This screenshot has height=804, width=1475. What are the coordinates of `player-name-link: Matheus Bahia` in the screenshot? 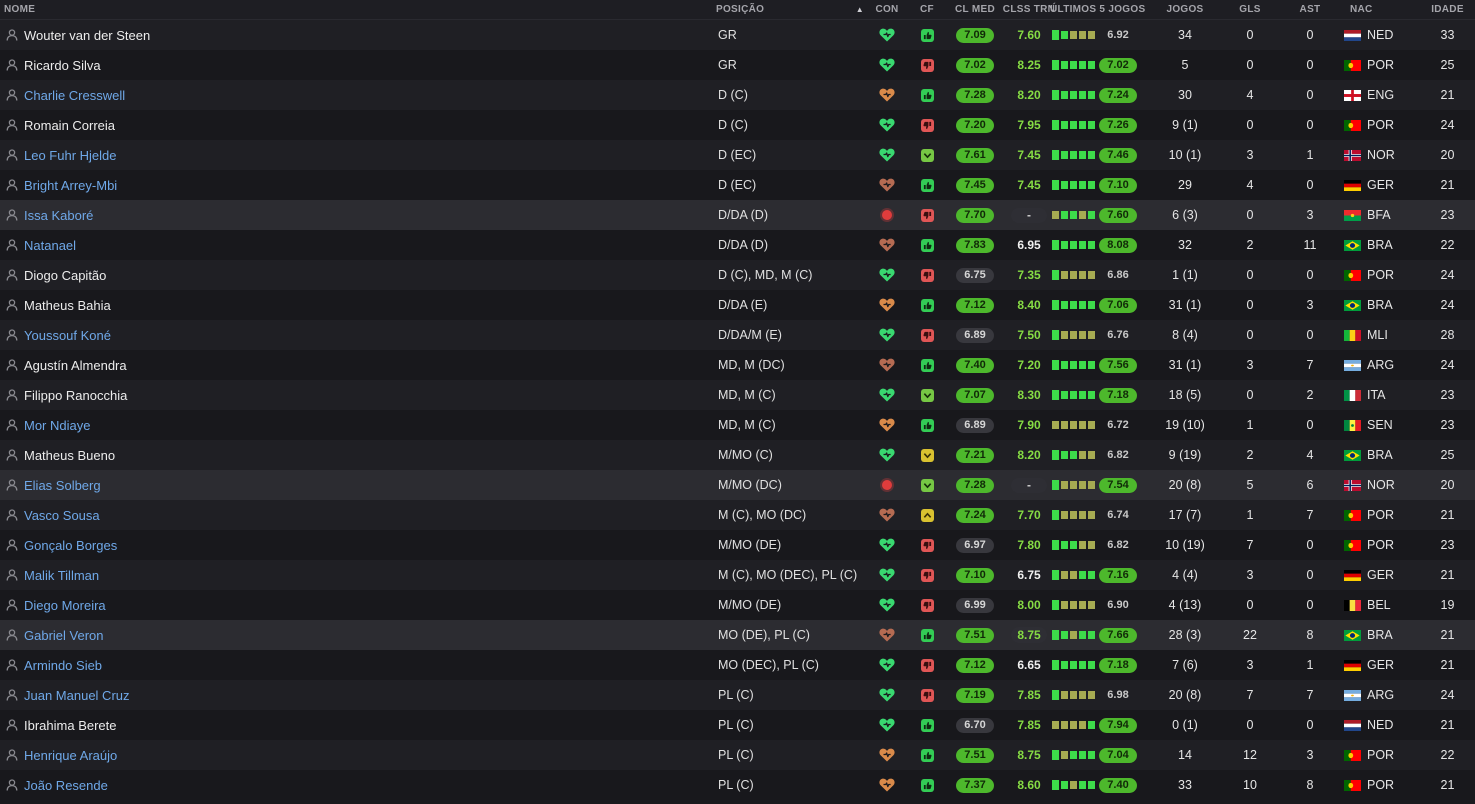 It's located at (67, 305).